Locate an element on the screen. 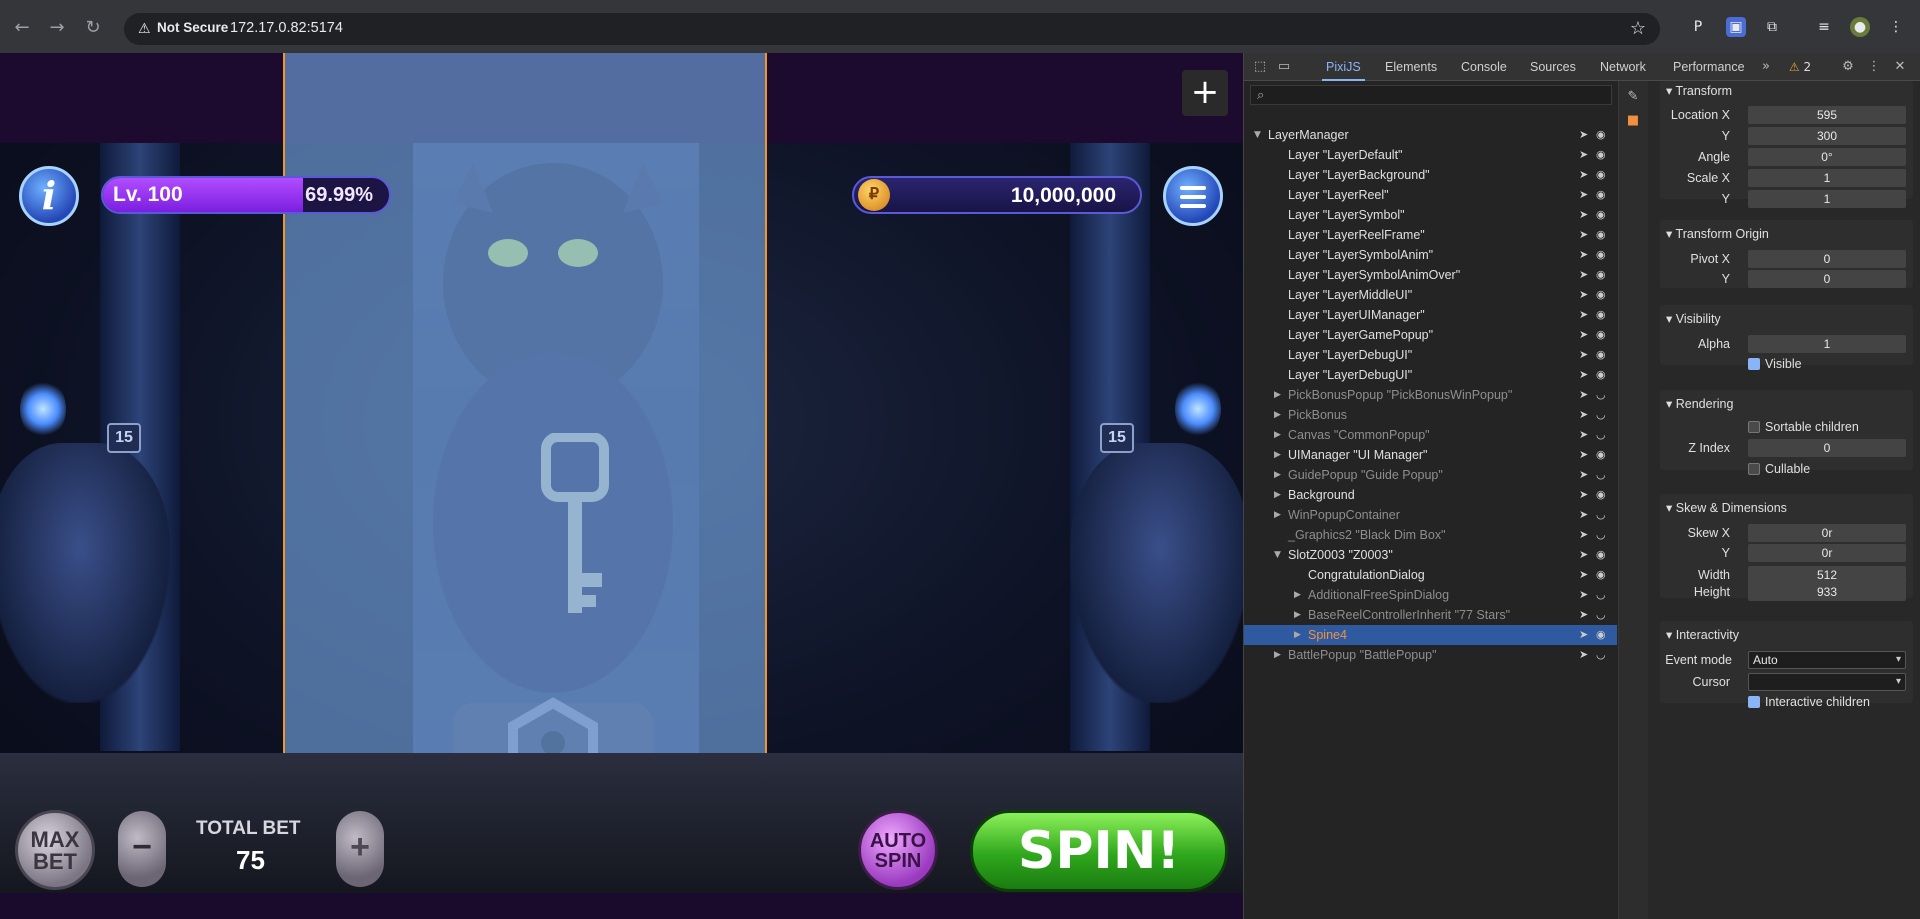 This screenshot has width=1920, height=919. tab-network: Network is located at coordinates (1623, 67).